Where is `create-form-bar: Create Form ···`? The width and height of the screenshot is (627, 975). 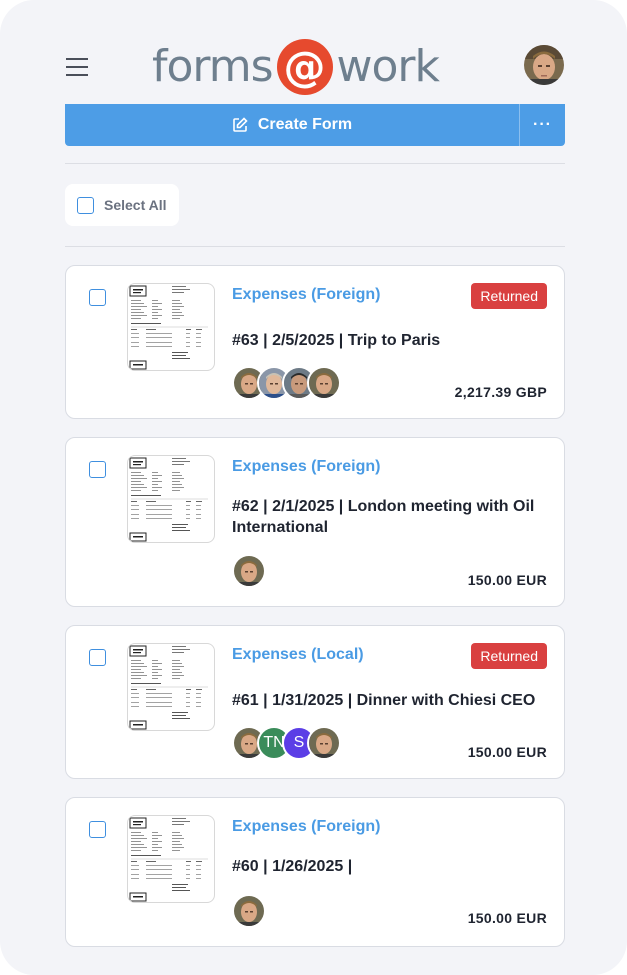 create-form-bar: Create Form ··· is located at coordinates (315, 125).